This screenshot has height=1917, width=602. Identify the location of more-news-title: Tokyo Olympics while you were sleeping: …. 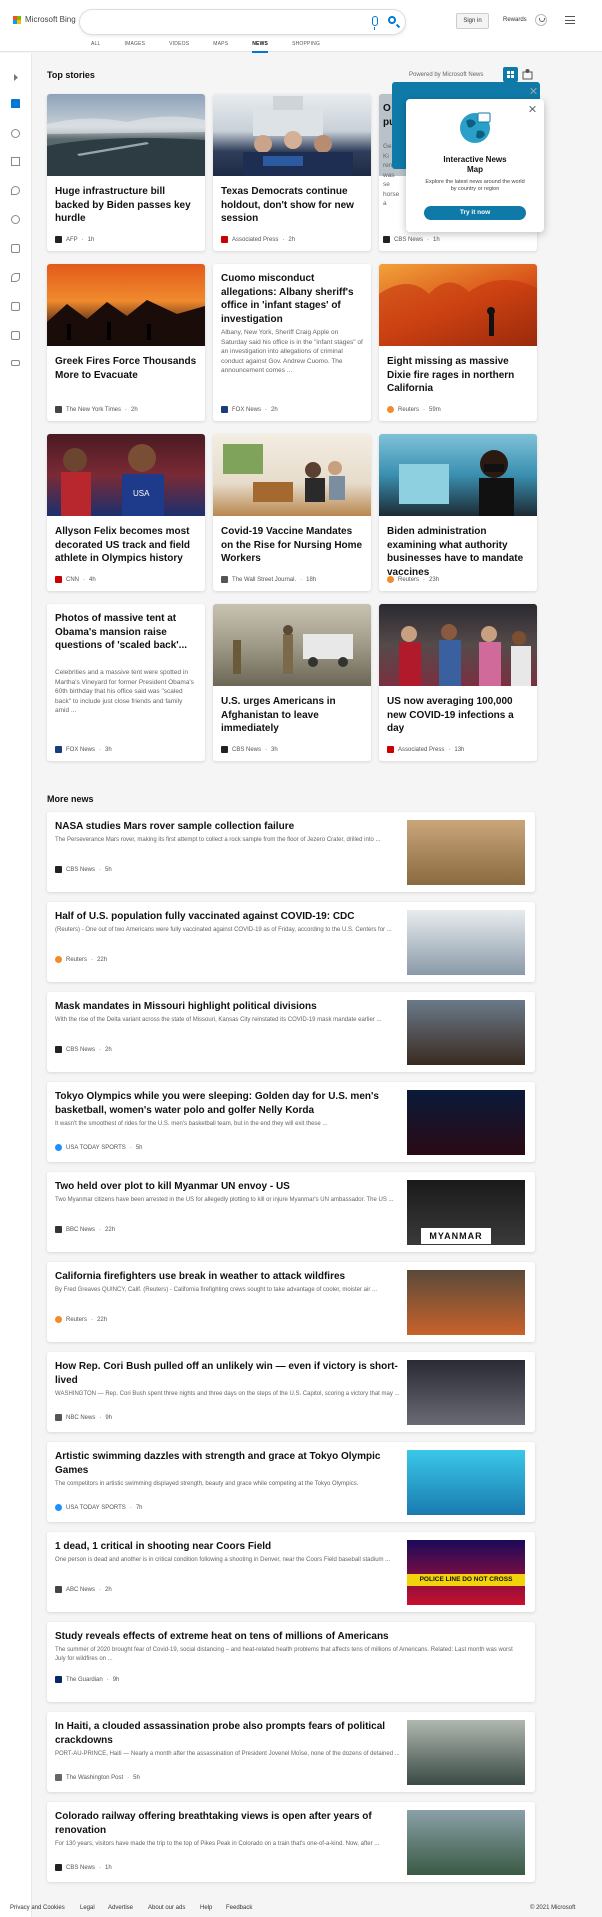
(230, 1104).